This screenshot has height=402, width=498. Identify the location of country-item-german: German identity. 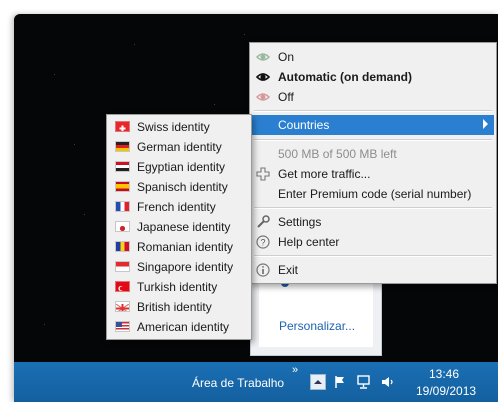
(179, 147).